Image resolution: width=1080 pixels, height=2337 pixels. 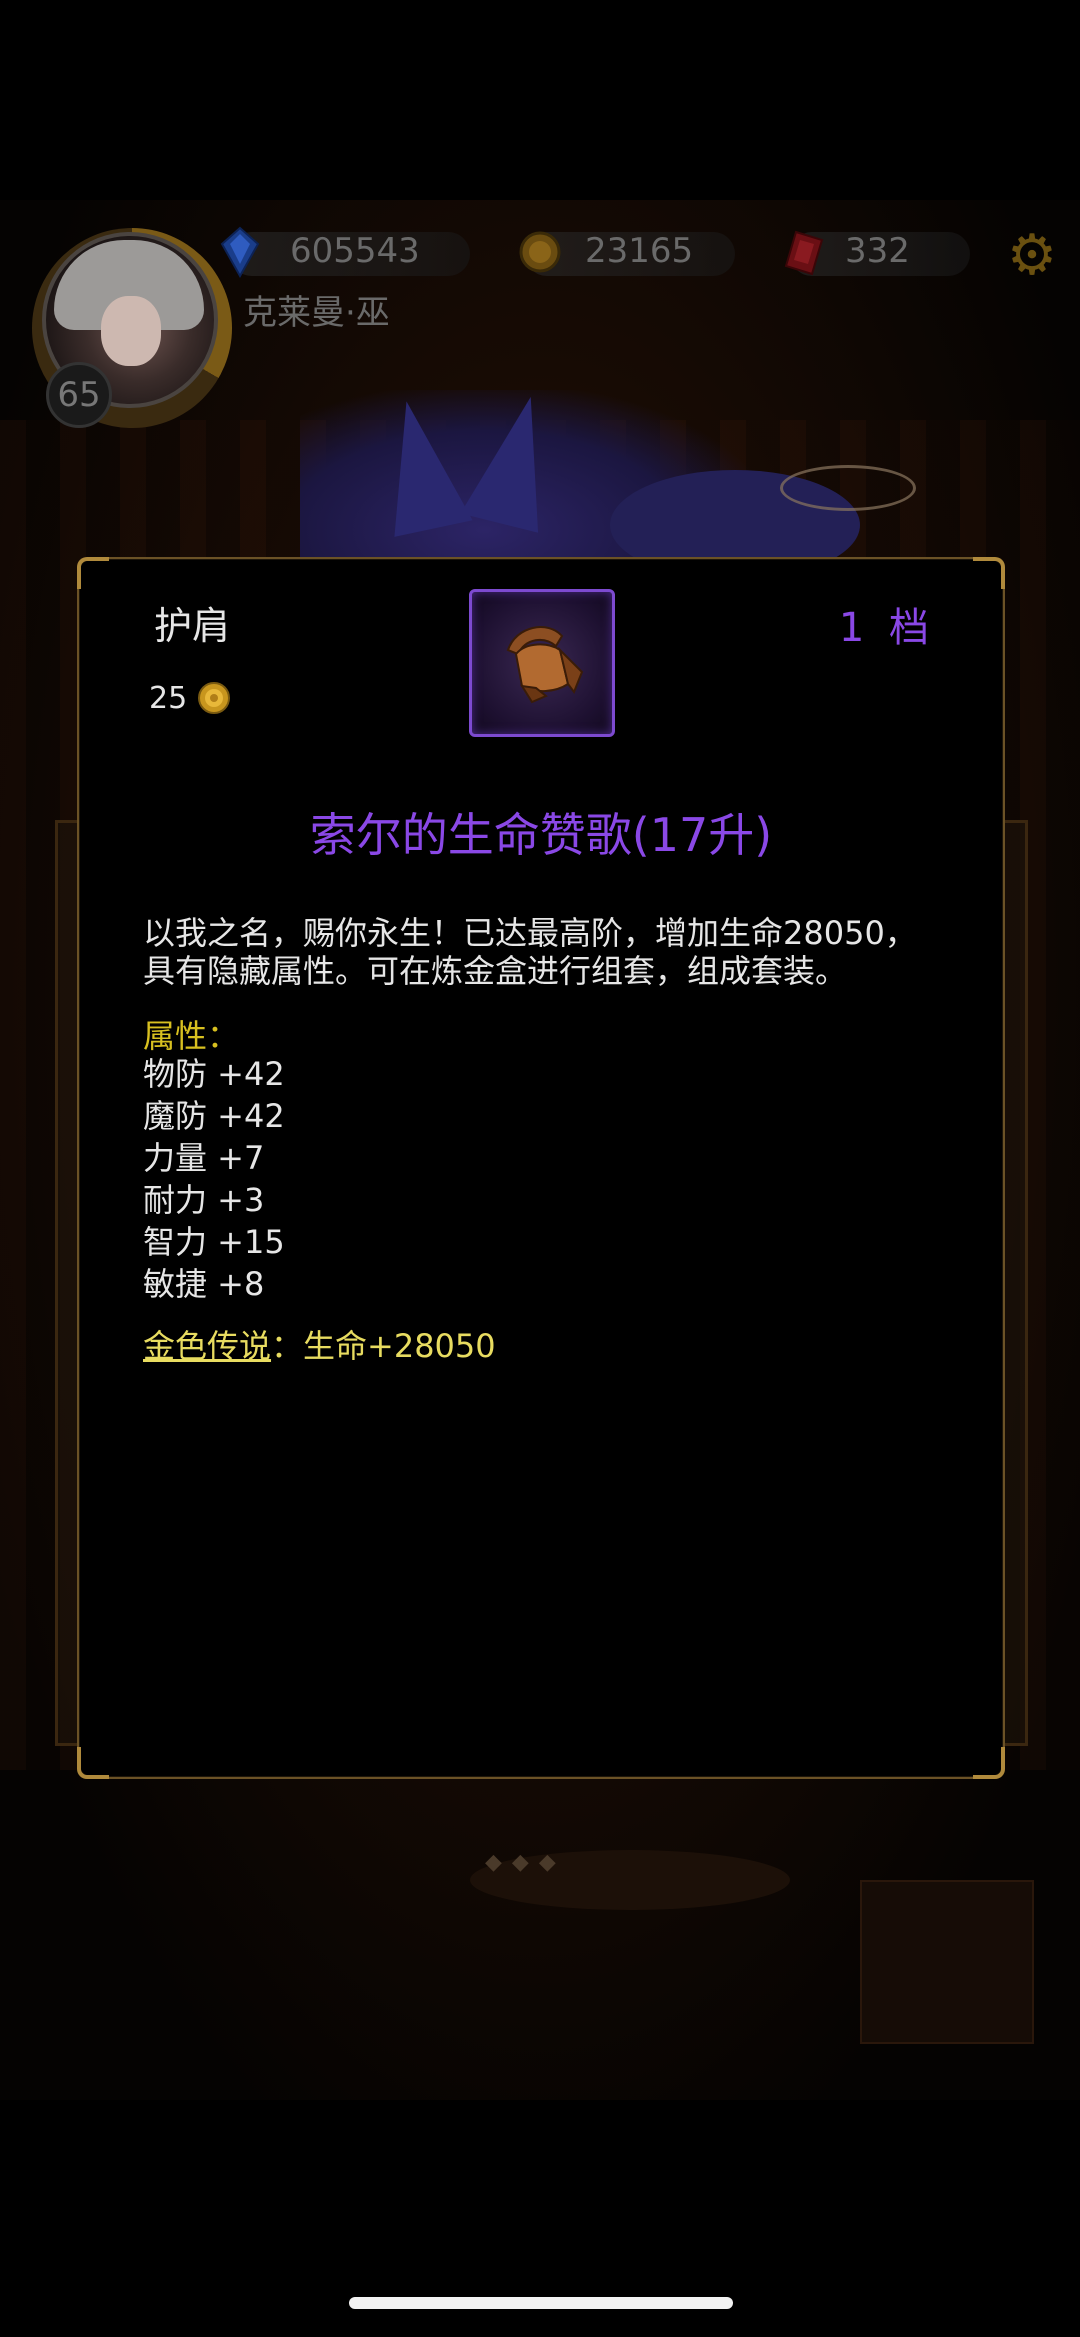 What do you see at coordinates (355, 251) in the screenshot?
I see `gem-count: 605543` at bounding box center [355, 251].